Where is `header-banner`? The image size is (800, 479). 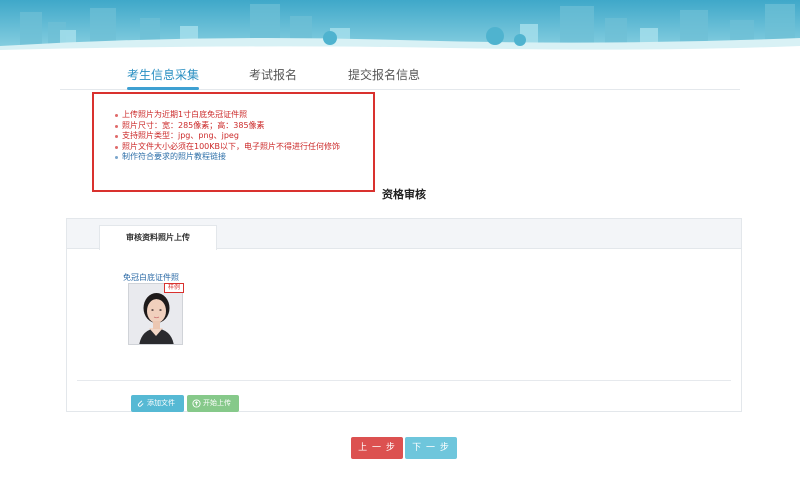
header-banner is located at coordinates (400, 27).